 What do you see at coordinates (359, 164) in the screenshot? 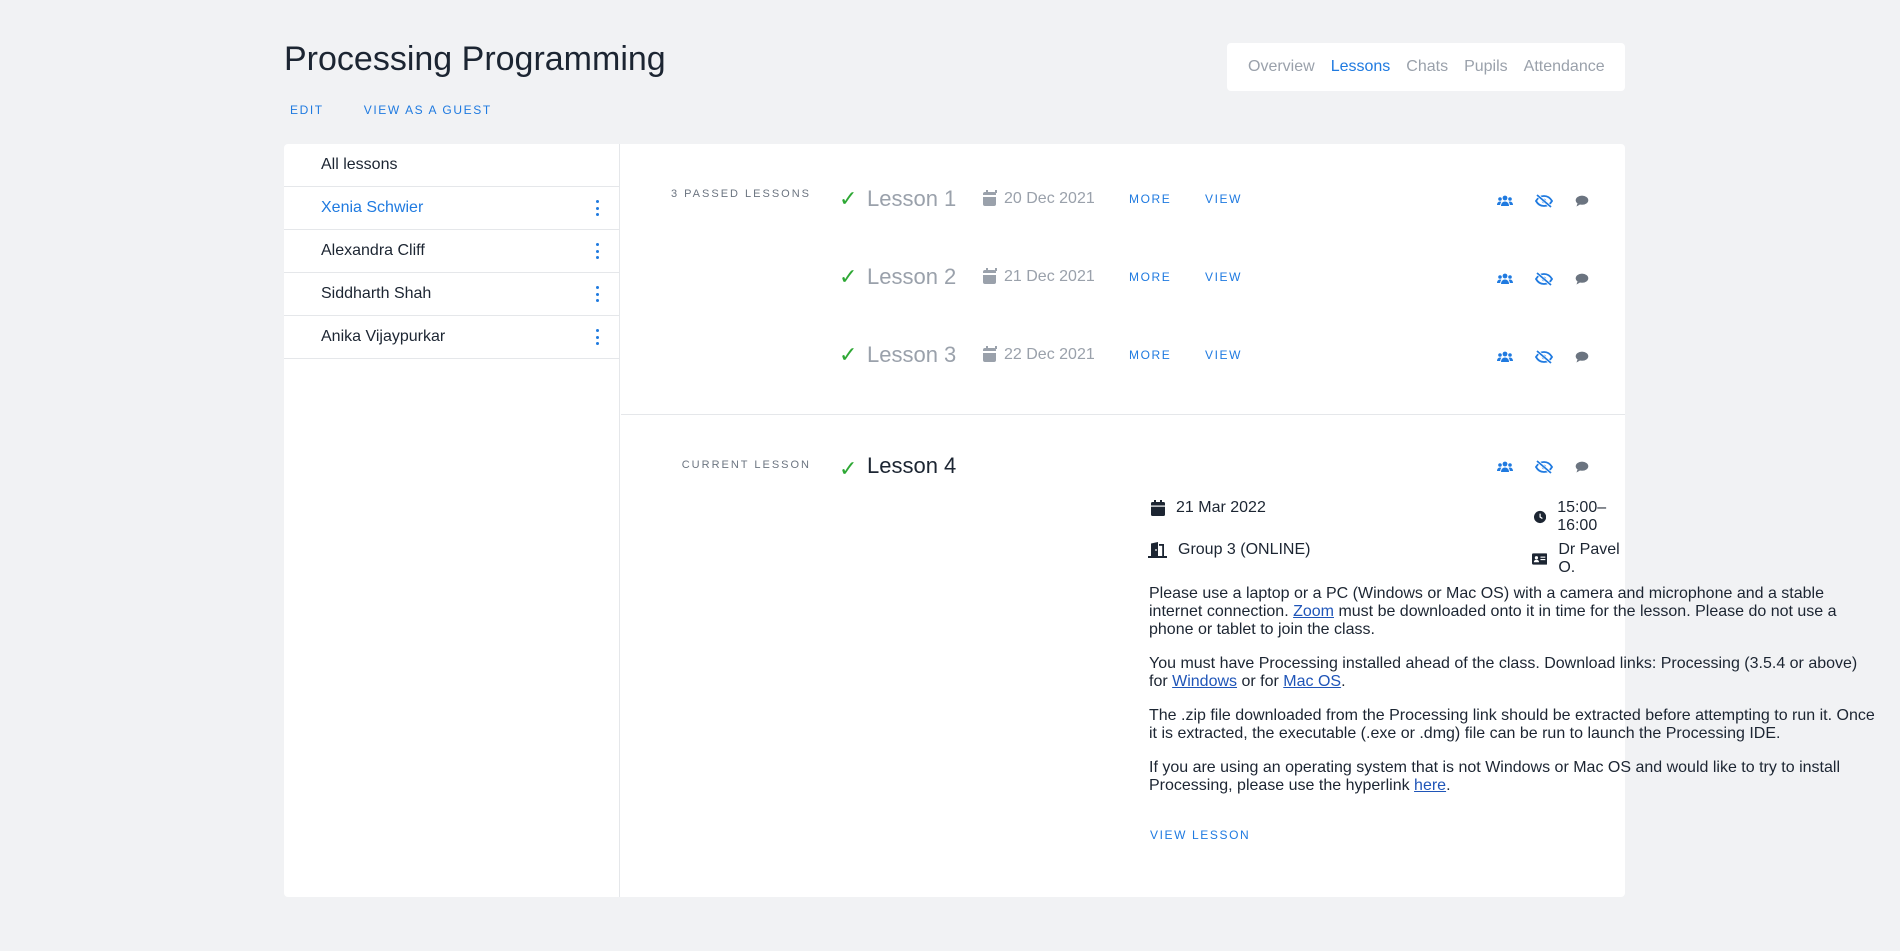
I see `sidebar-item-label: All lessons` at bounding box center [359, 164].